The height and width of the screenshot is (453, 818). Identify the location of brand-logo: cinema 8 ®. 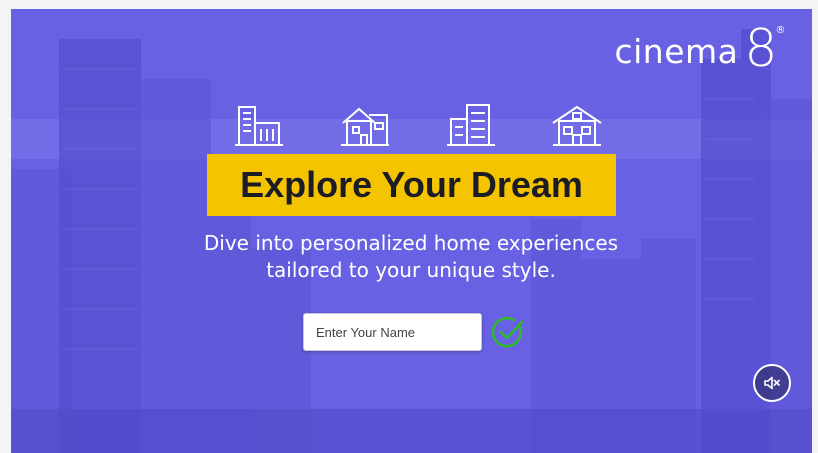
(700, 49).